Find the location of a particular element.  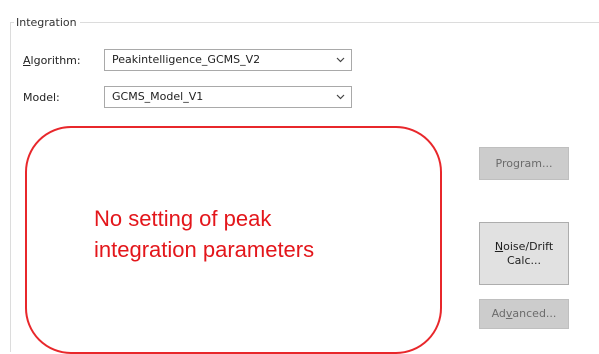

algorithm-dropdown: Peakintelligence_GCMS_V2 is located at coordinates (228, 60).